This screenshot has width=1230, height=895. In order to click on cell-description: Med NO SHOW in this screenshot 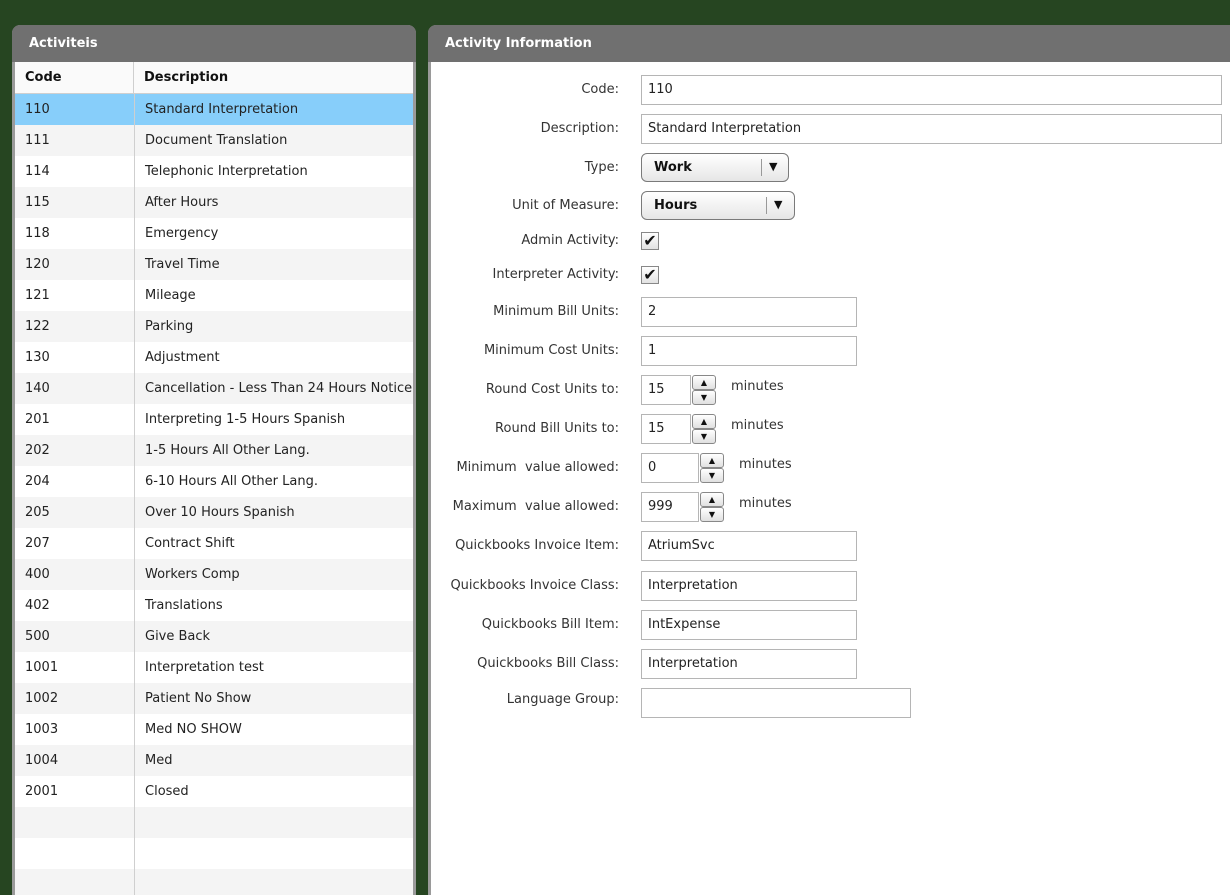, I will do `click(193, 729)`.